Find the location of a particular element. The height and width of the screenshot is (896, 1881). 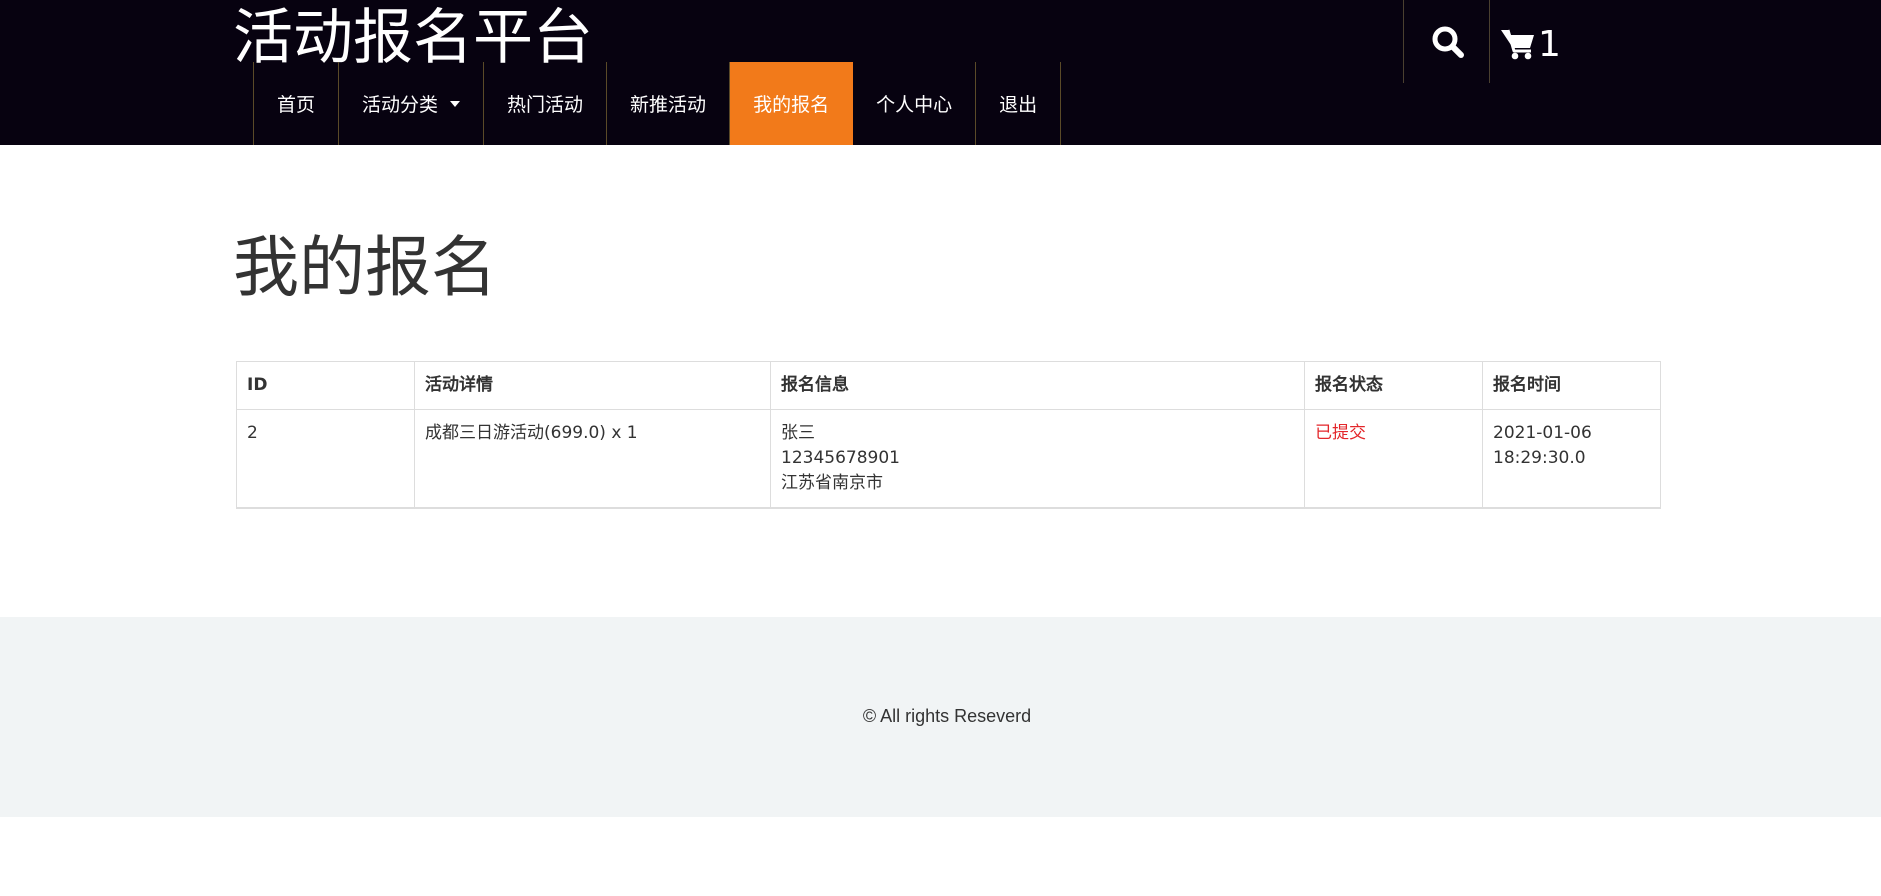

nav-item-label: 我的报名 is located at coordinates (791, 105).